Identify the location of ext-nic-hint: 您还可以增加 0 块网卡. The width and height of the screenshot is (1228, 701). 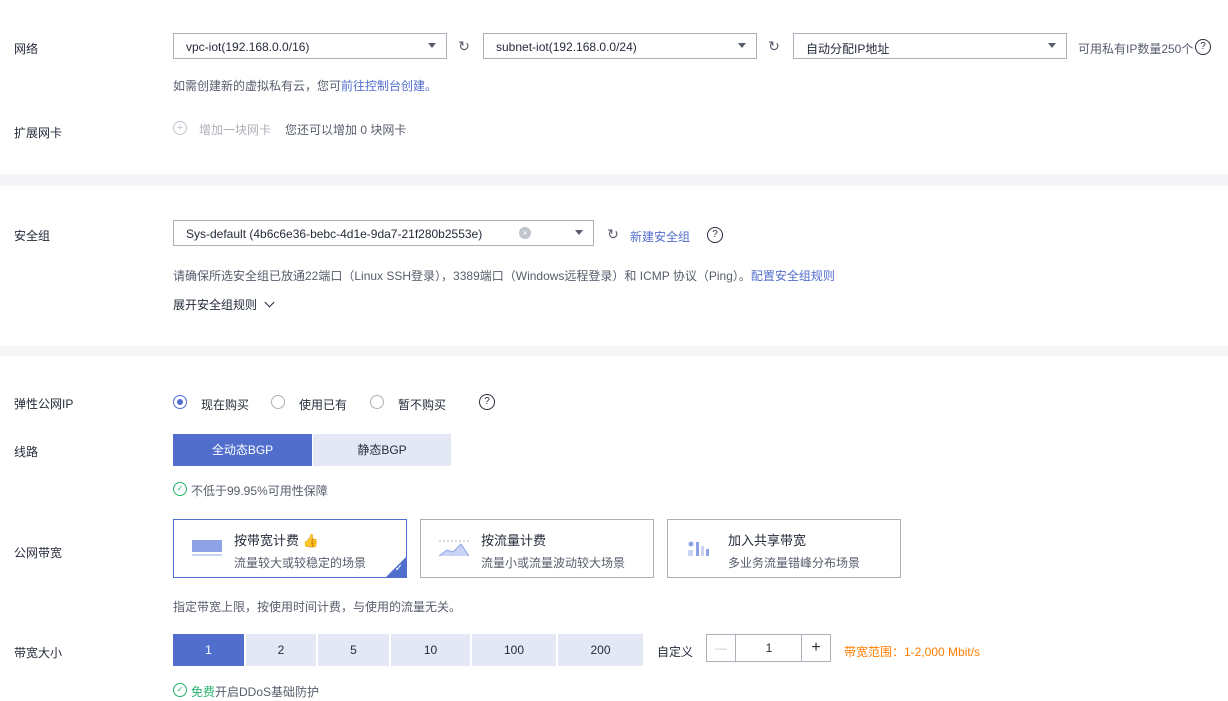
(346, 130).